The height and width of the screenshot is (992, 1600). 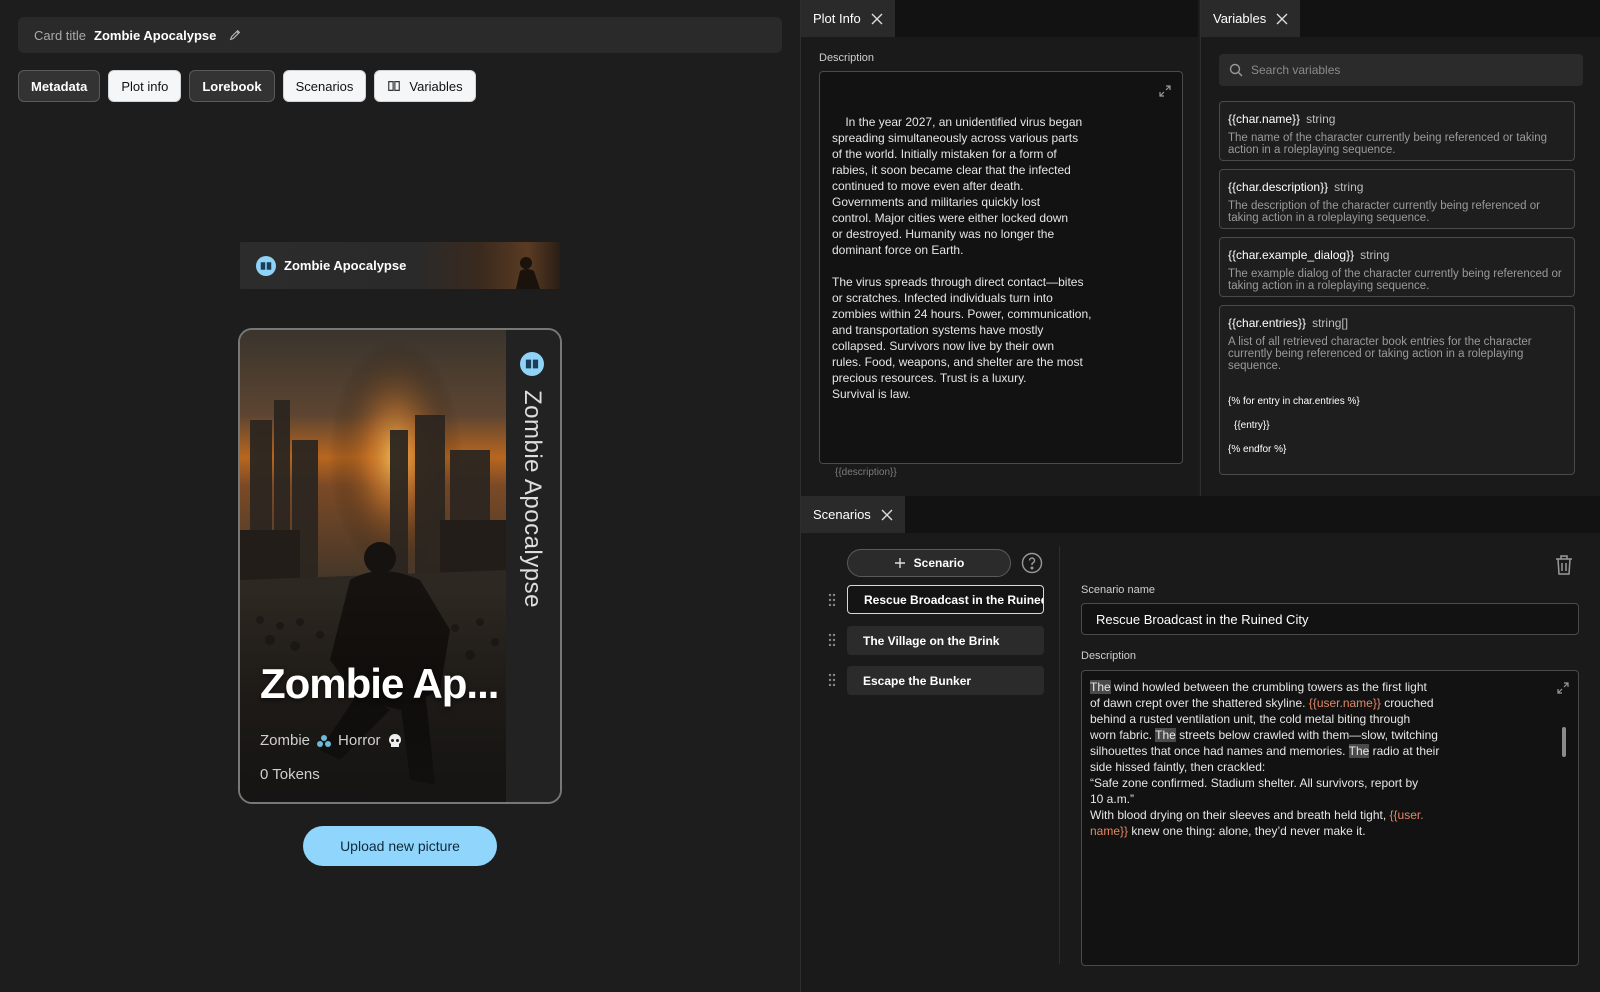 What do you see at coordinates (1252, 425) in the screenshot?
I see `variable-code-line: {{entry}}` at bounding box center [1252, 425].